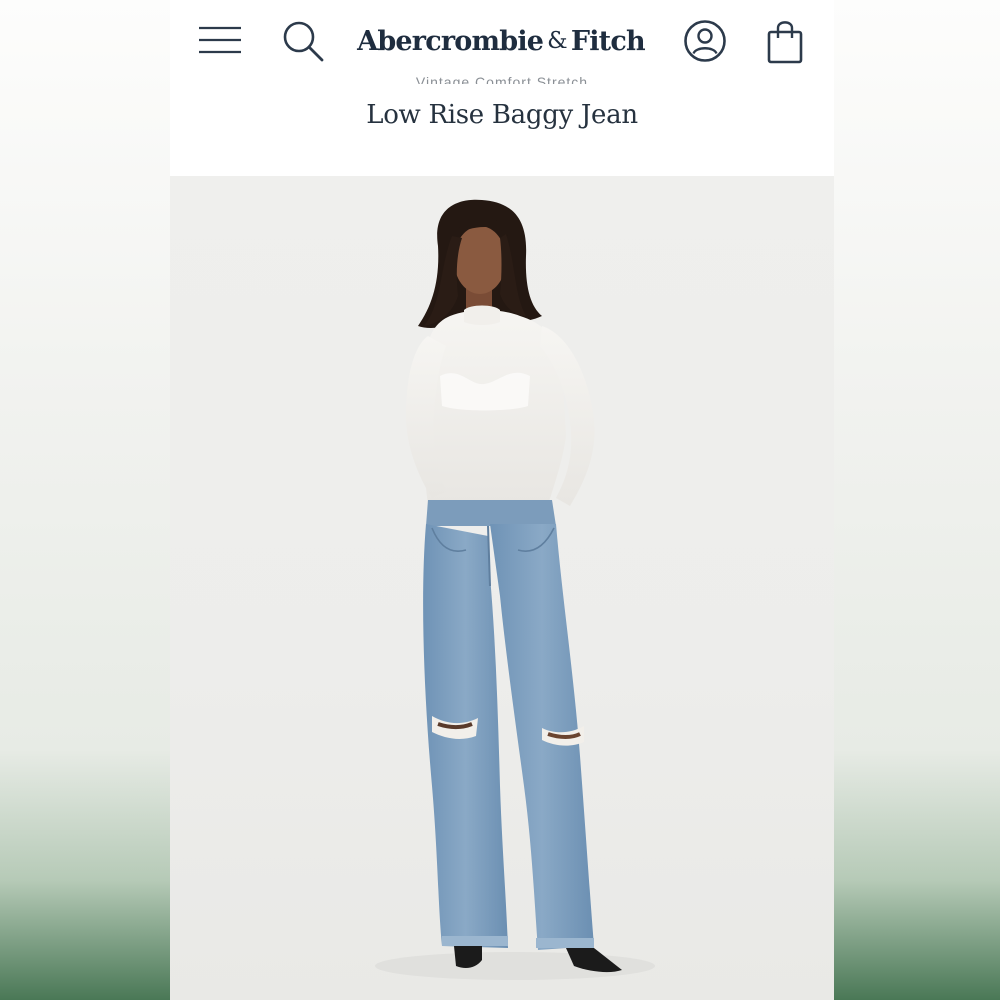  I want to click on product-title: Low Rise Baggy Jean, so click(502, 115).